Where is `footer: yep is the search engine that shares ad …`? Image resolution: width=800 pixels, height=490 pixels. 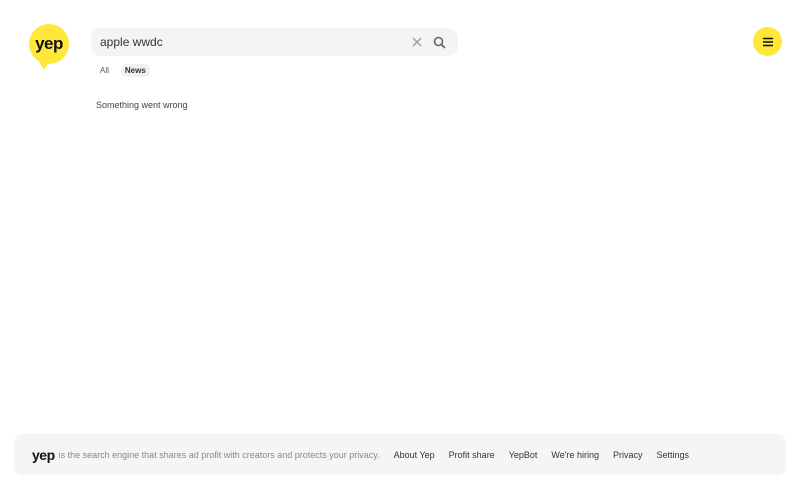 footer: yep is the search engine that shares ad … is located at coordinates (400, 454).